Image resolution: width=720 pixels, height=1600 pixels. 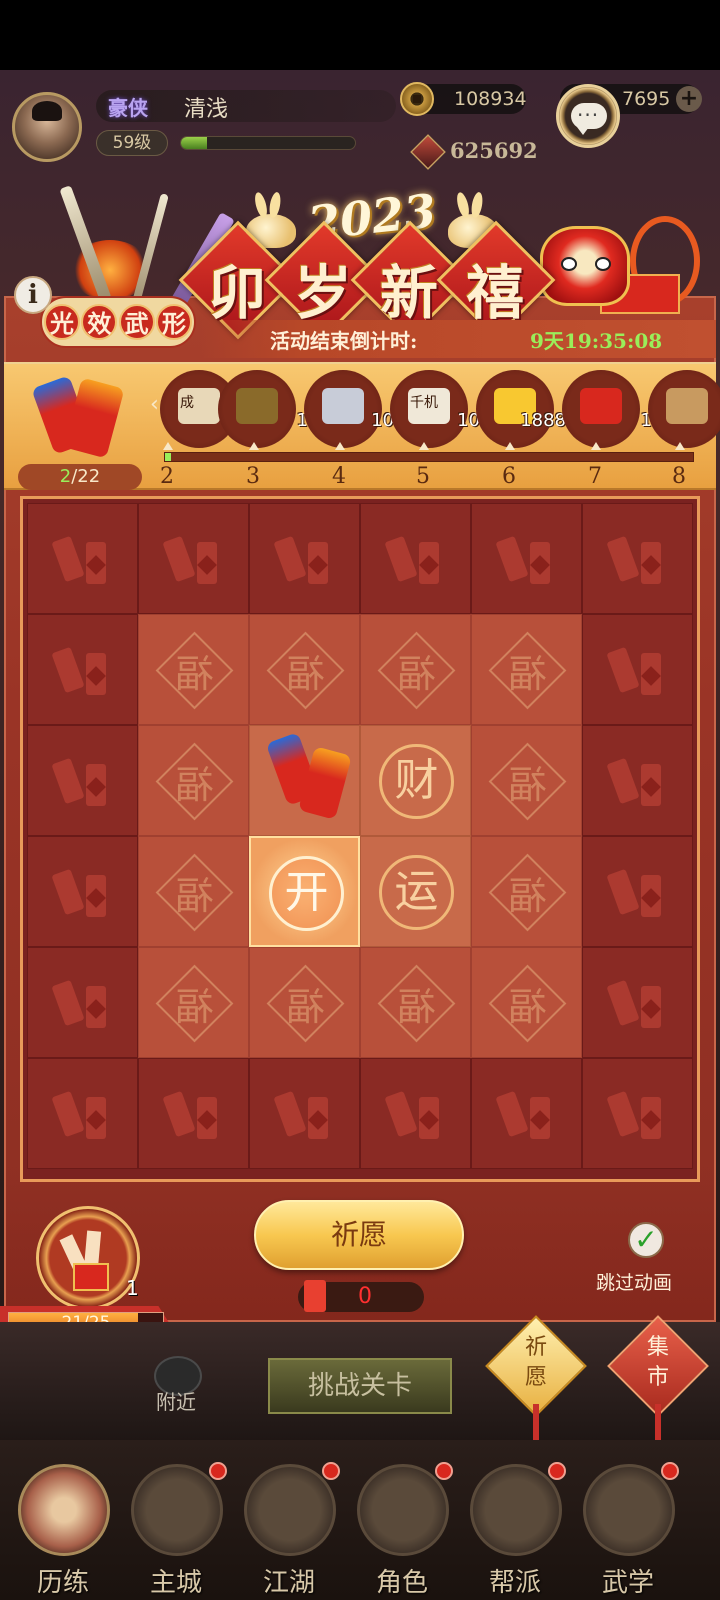 What do you see at coordinates (253, 476) in the screenshot?
I see `reward-step-number: 3` at bounding box center [253, 476].